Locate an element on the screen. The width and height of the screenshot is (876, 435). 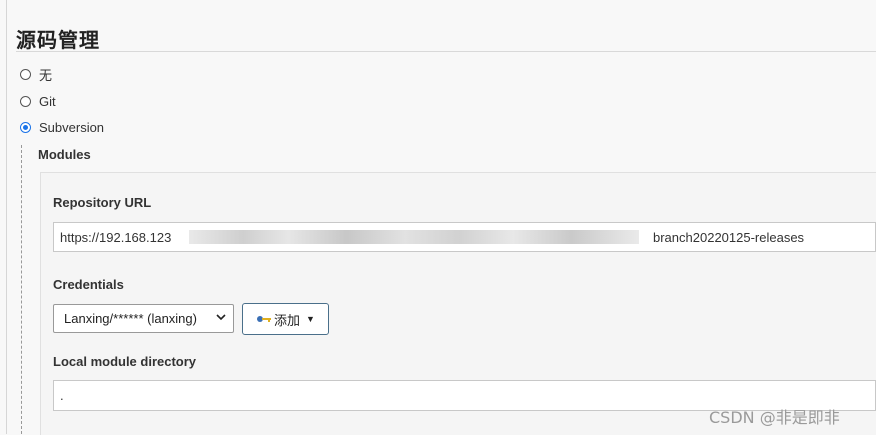
repository-url-label: Repository URL is located at coordinates (102, 202).